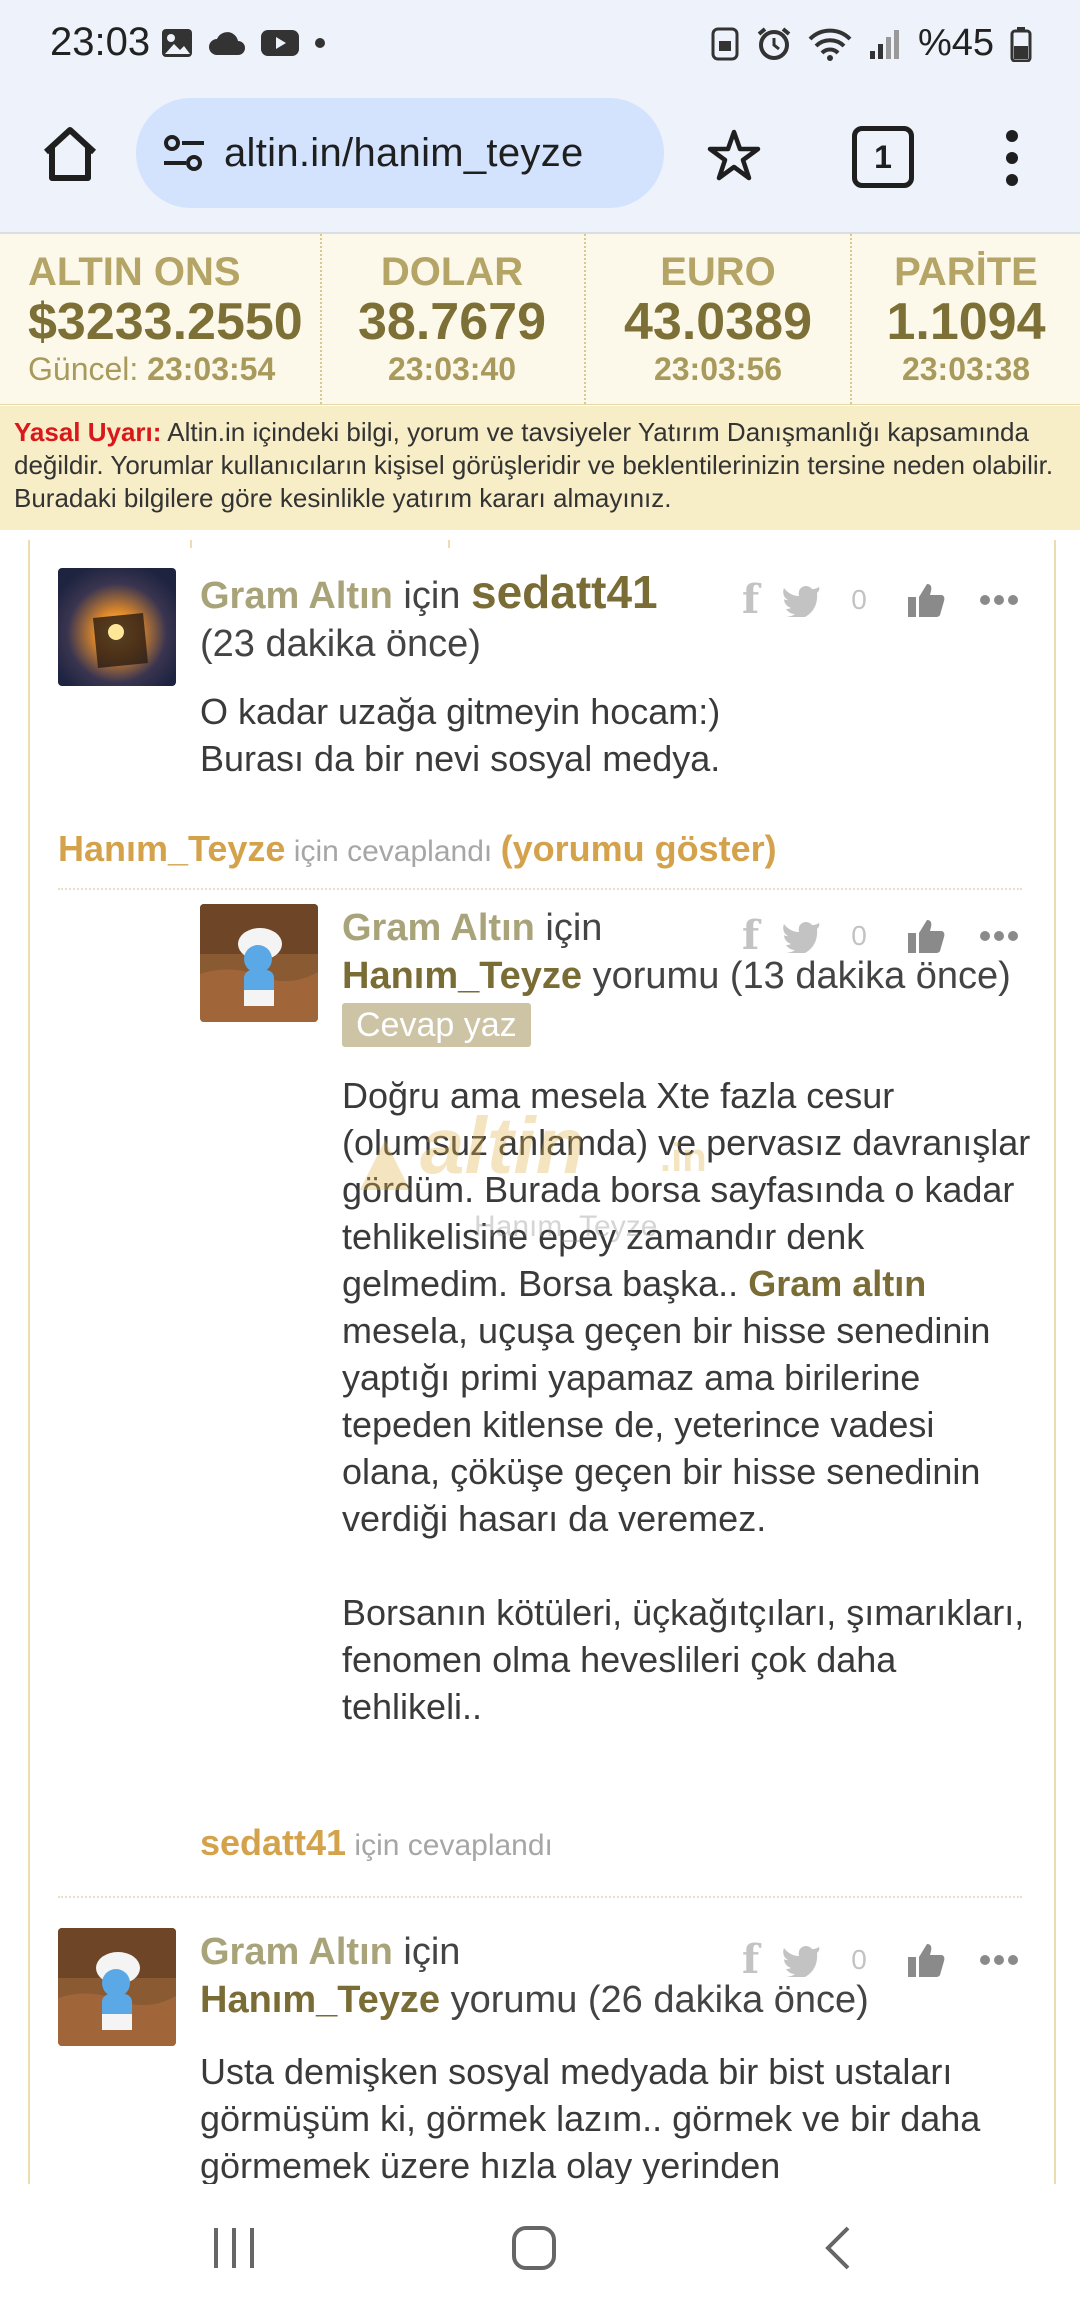 Image resolution: width=1080 pixels, height=2316 pixels. Describe the element at coordinates (177, 43) in the screenshot. I see `gallery-icon` at that location.